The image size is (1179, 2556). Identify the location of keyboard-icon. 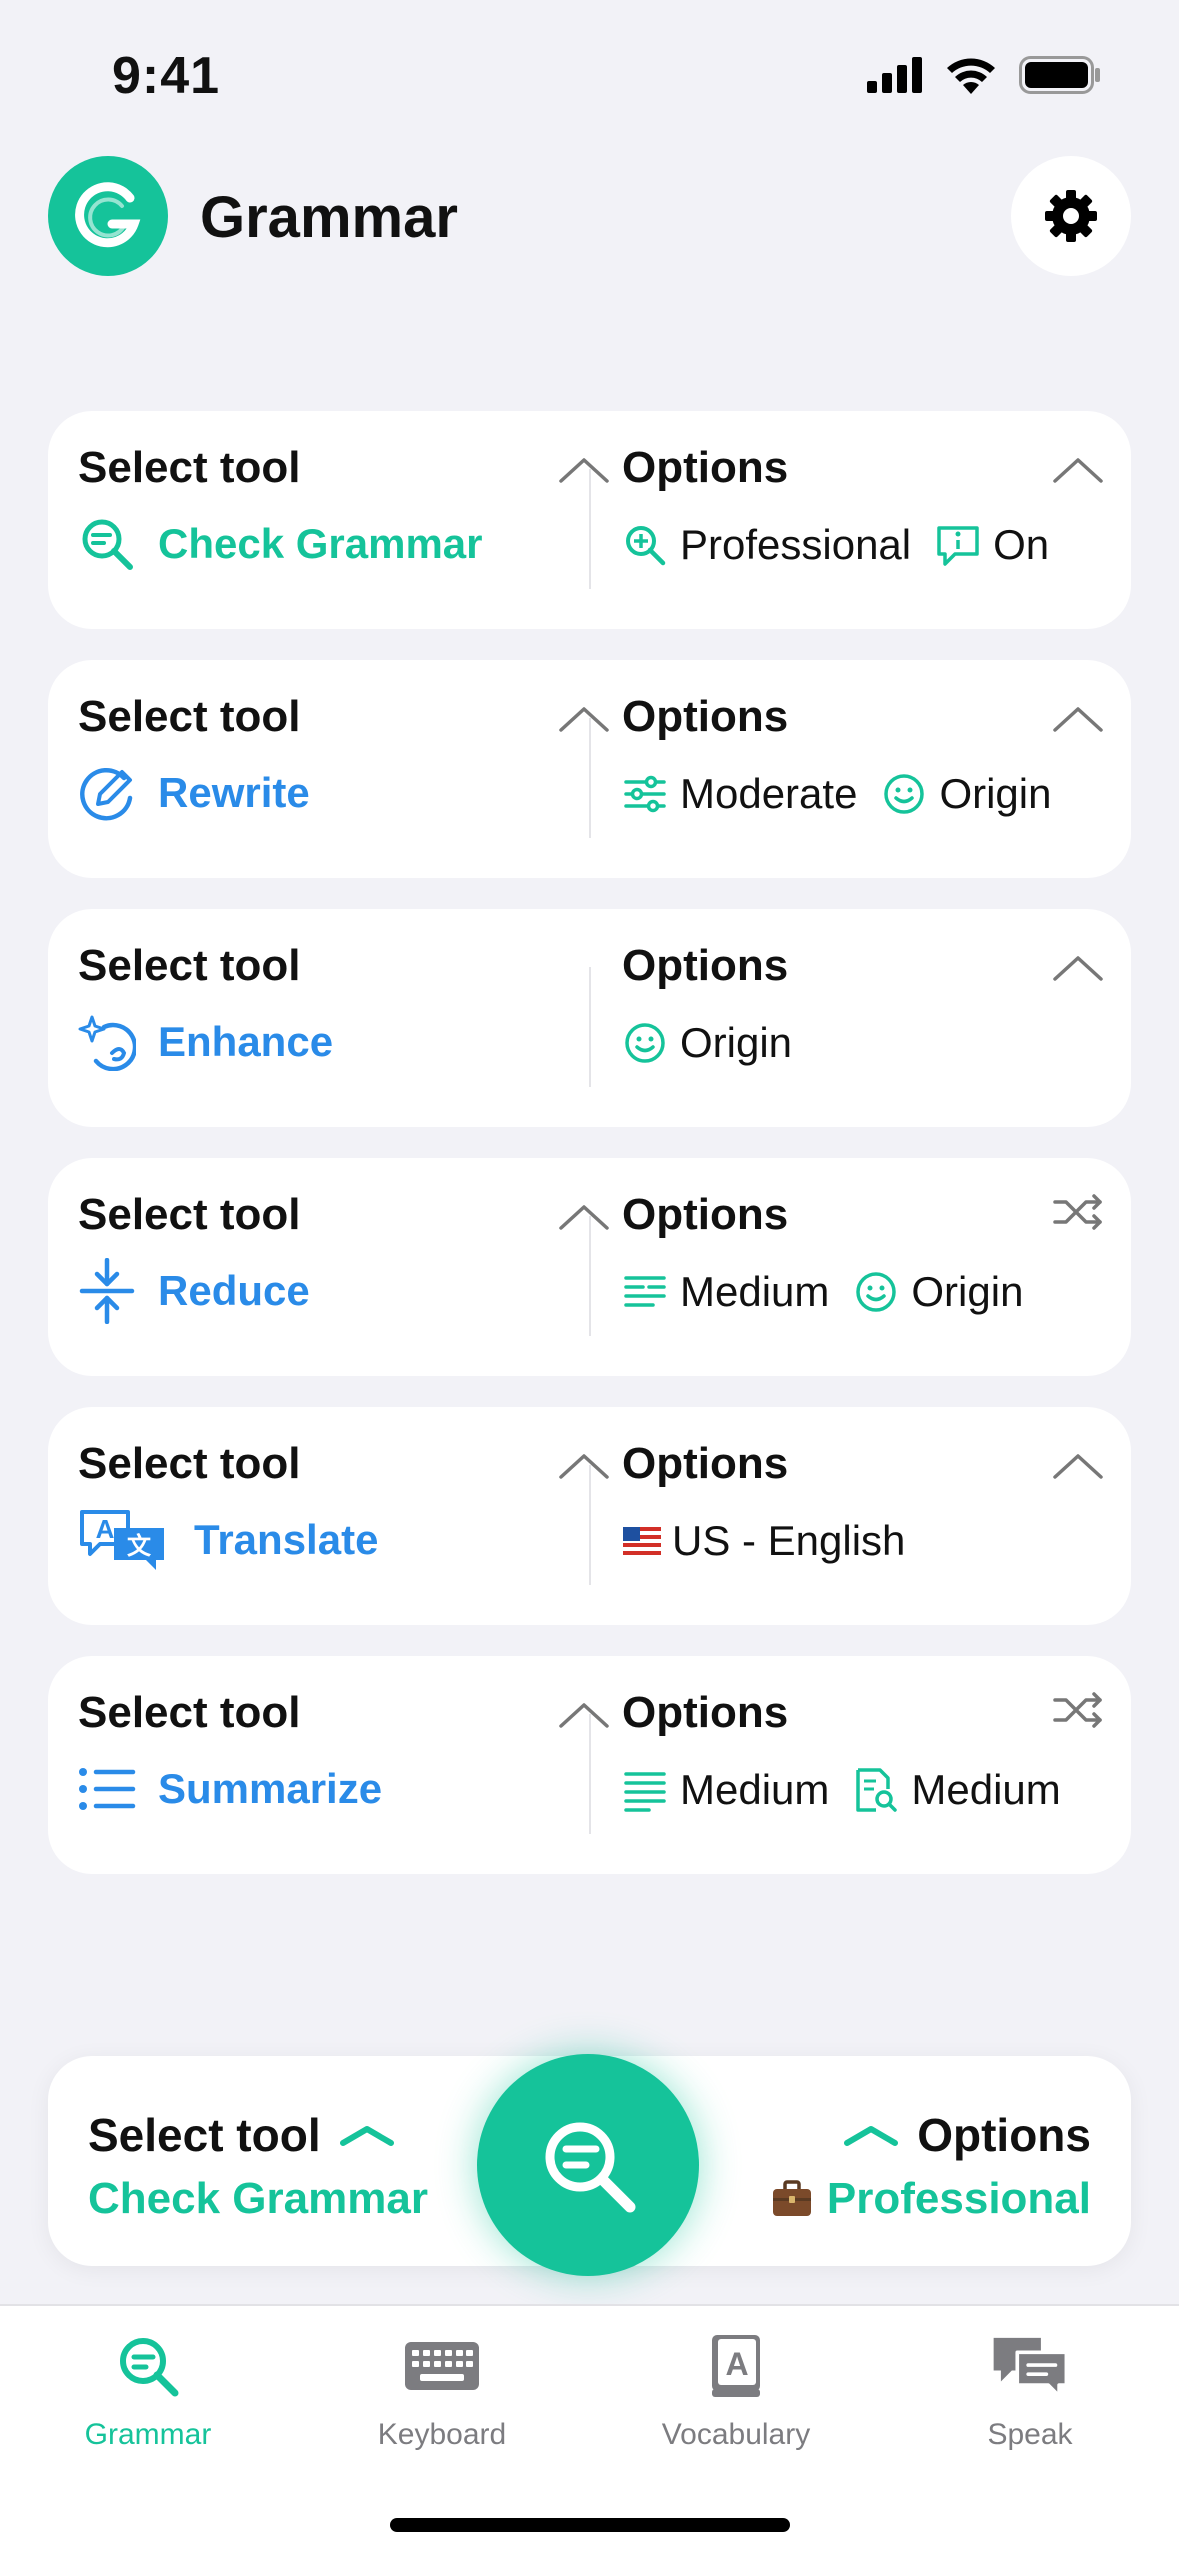
(442, 2366).